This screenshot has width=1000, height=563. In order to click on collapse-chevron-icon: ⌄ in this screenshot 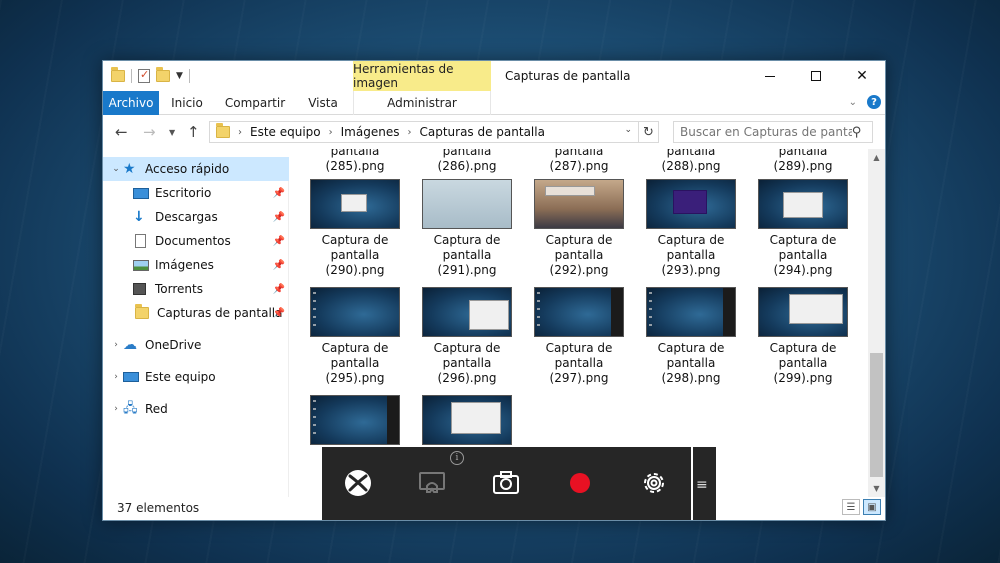, I will do `click(116, 169)`.